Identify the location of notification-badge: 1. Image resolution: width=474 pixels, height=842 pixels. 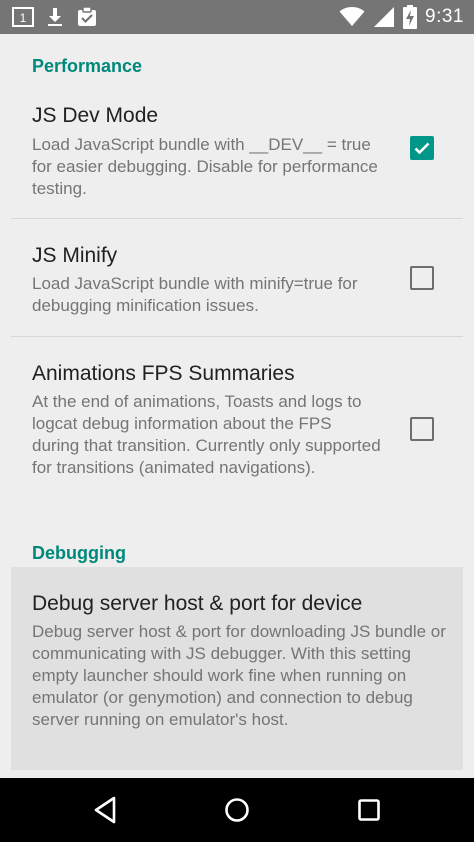
(23, 18).